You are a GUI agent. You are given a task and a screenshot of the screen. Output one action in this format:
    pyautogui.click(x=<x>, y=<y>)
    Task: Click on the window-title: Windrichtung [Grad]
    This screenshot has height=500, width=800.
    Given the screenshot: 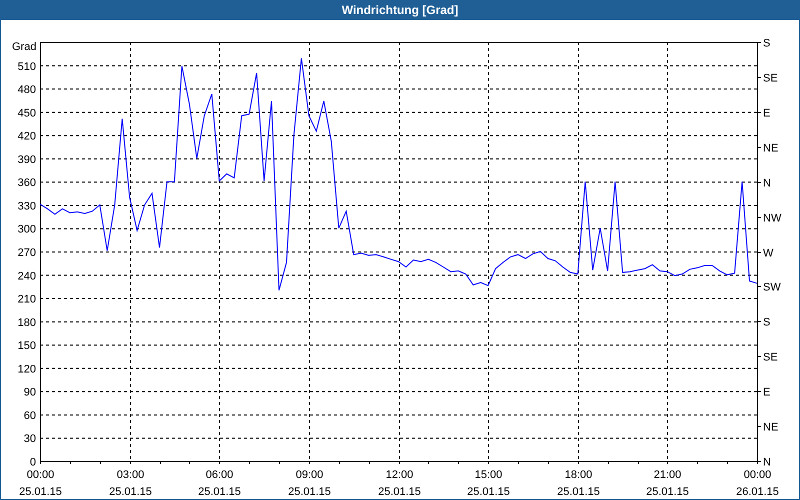 What is the action you would take?
    pyautogui.click(x=400, y=10)
    